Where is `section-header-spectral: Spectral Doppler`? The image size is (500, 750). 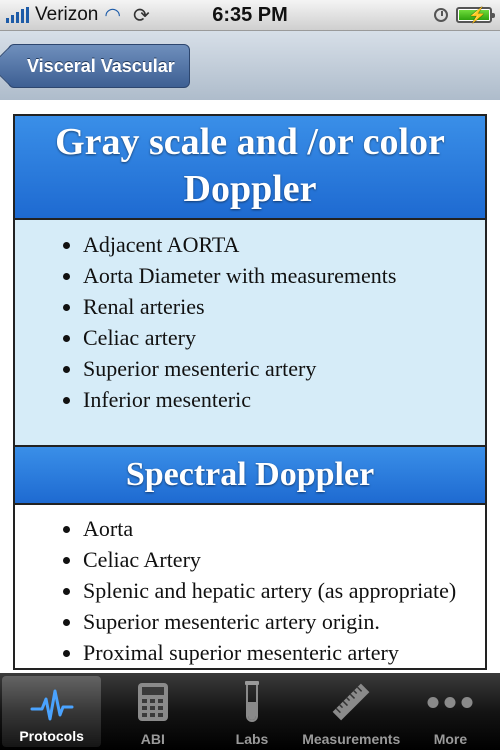
section-header-spectral: Spectral Doppler is located at coordinates (250, 476).